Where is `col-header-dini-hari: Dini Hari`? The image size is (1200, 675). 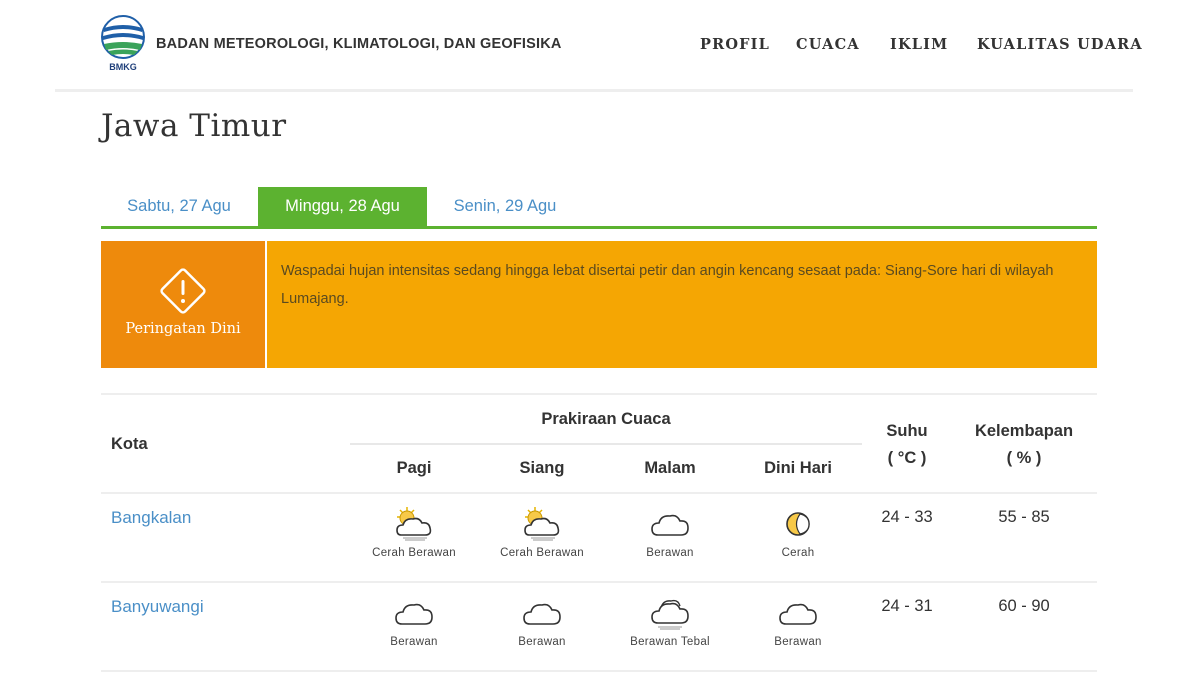
col-header-dini-hari: Dini Hari is located at coordinates (798, 468).